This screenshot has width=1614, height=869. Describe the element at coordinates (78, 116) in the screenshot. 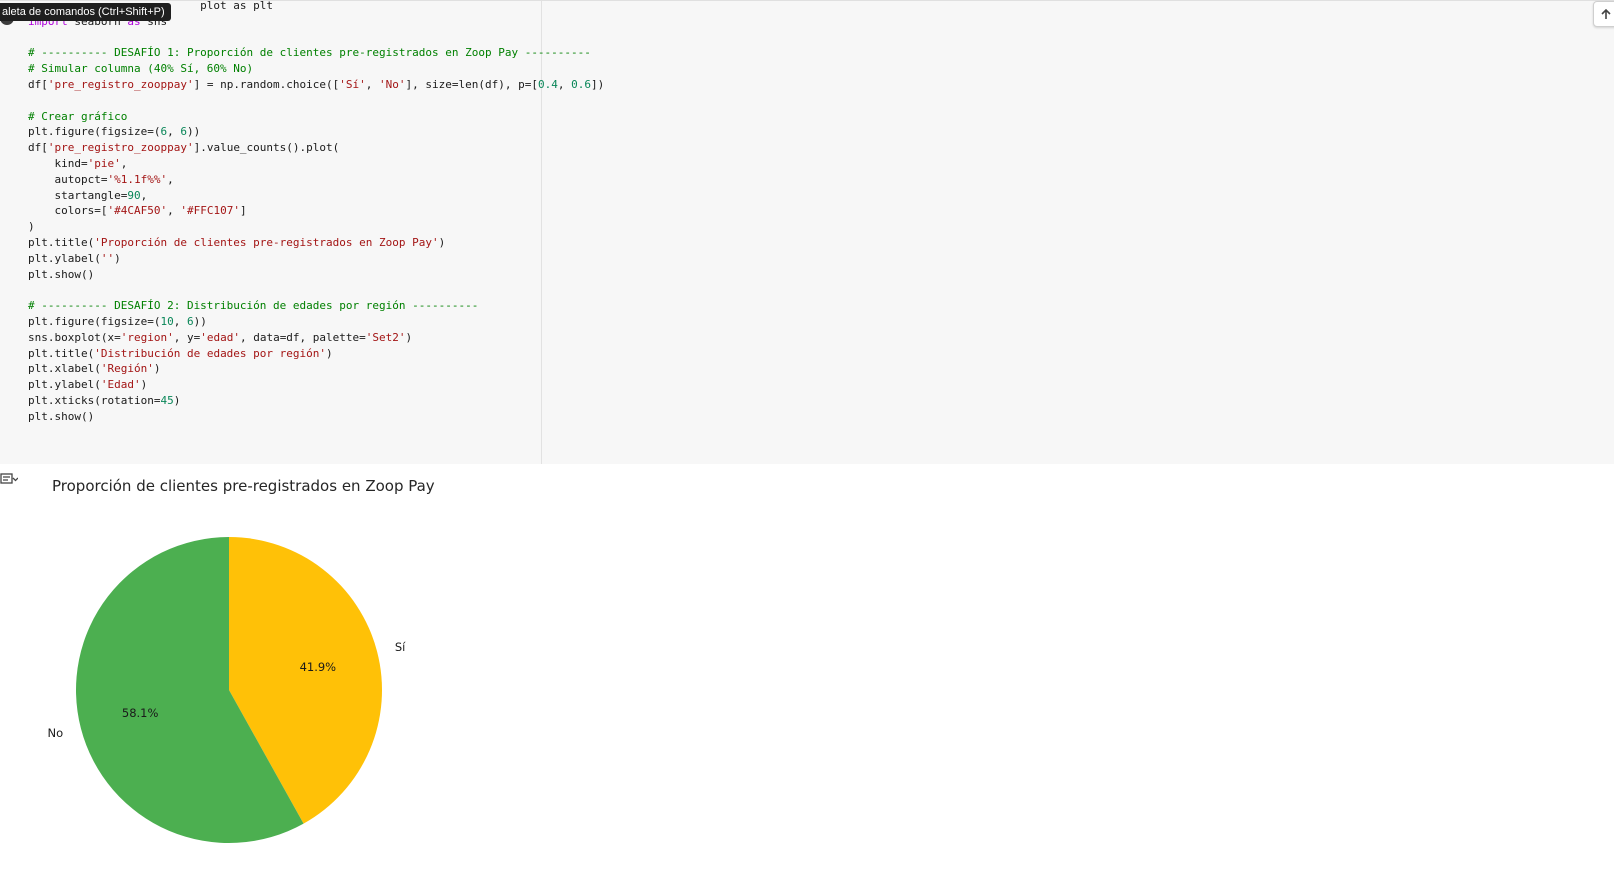

I see `code-token: # Crear gráfico` at that location.